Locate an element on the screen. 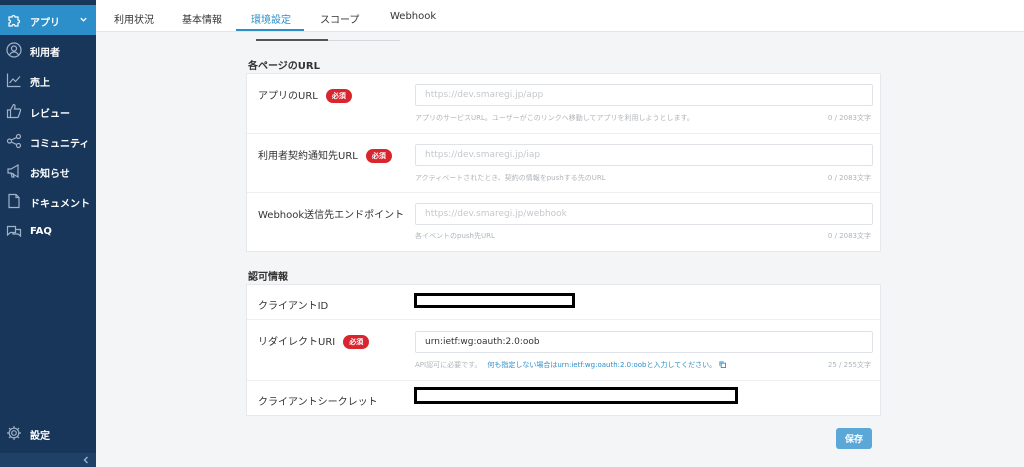 This screenshot has height=467, width=1024. tab-environment: 環境設定 is located at coordinates (271, 18).